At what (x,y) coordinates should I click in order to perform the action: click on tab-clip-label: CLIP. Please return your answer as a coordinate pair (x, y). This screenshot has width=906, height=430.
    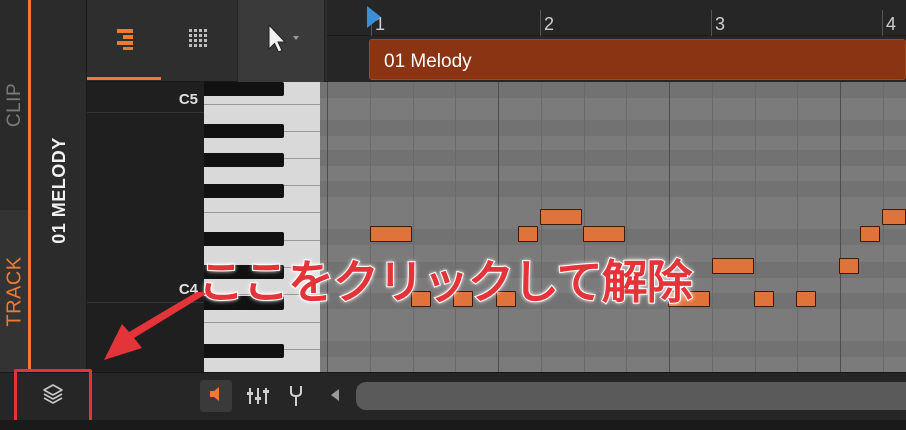
    Looking at the image, I should click on (14, 105).